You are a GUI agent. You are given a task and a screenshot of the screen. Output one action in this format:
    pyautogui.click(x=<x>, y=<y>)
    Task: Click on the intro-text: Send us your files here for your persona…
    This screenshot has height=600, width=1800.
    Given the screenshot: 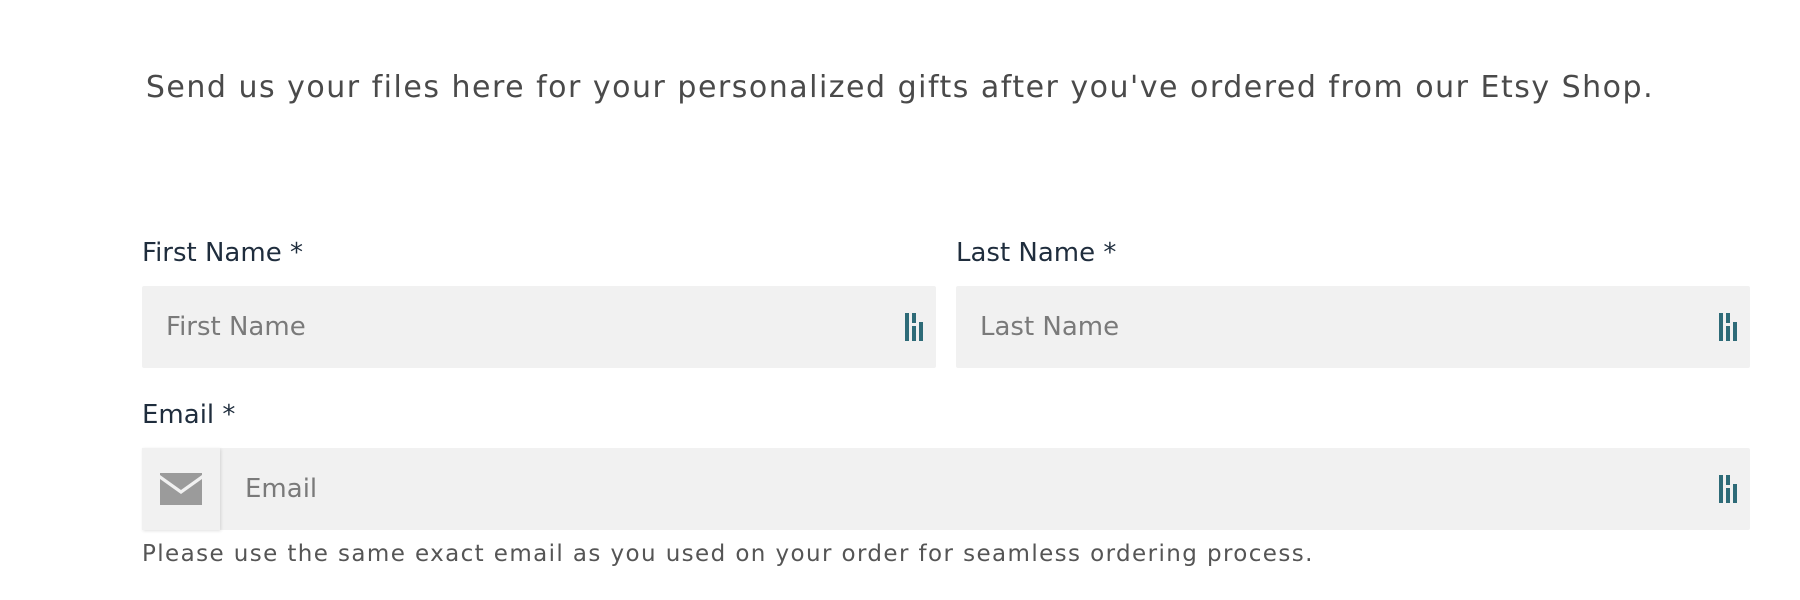 What is the action you would take?
    pyautogui.click(x=900, y=87)
    